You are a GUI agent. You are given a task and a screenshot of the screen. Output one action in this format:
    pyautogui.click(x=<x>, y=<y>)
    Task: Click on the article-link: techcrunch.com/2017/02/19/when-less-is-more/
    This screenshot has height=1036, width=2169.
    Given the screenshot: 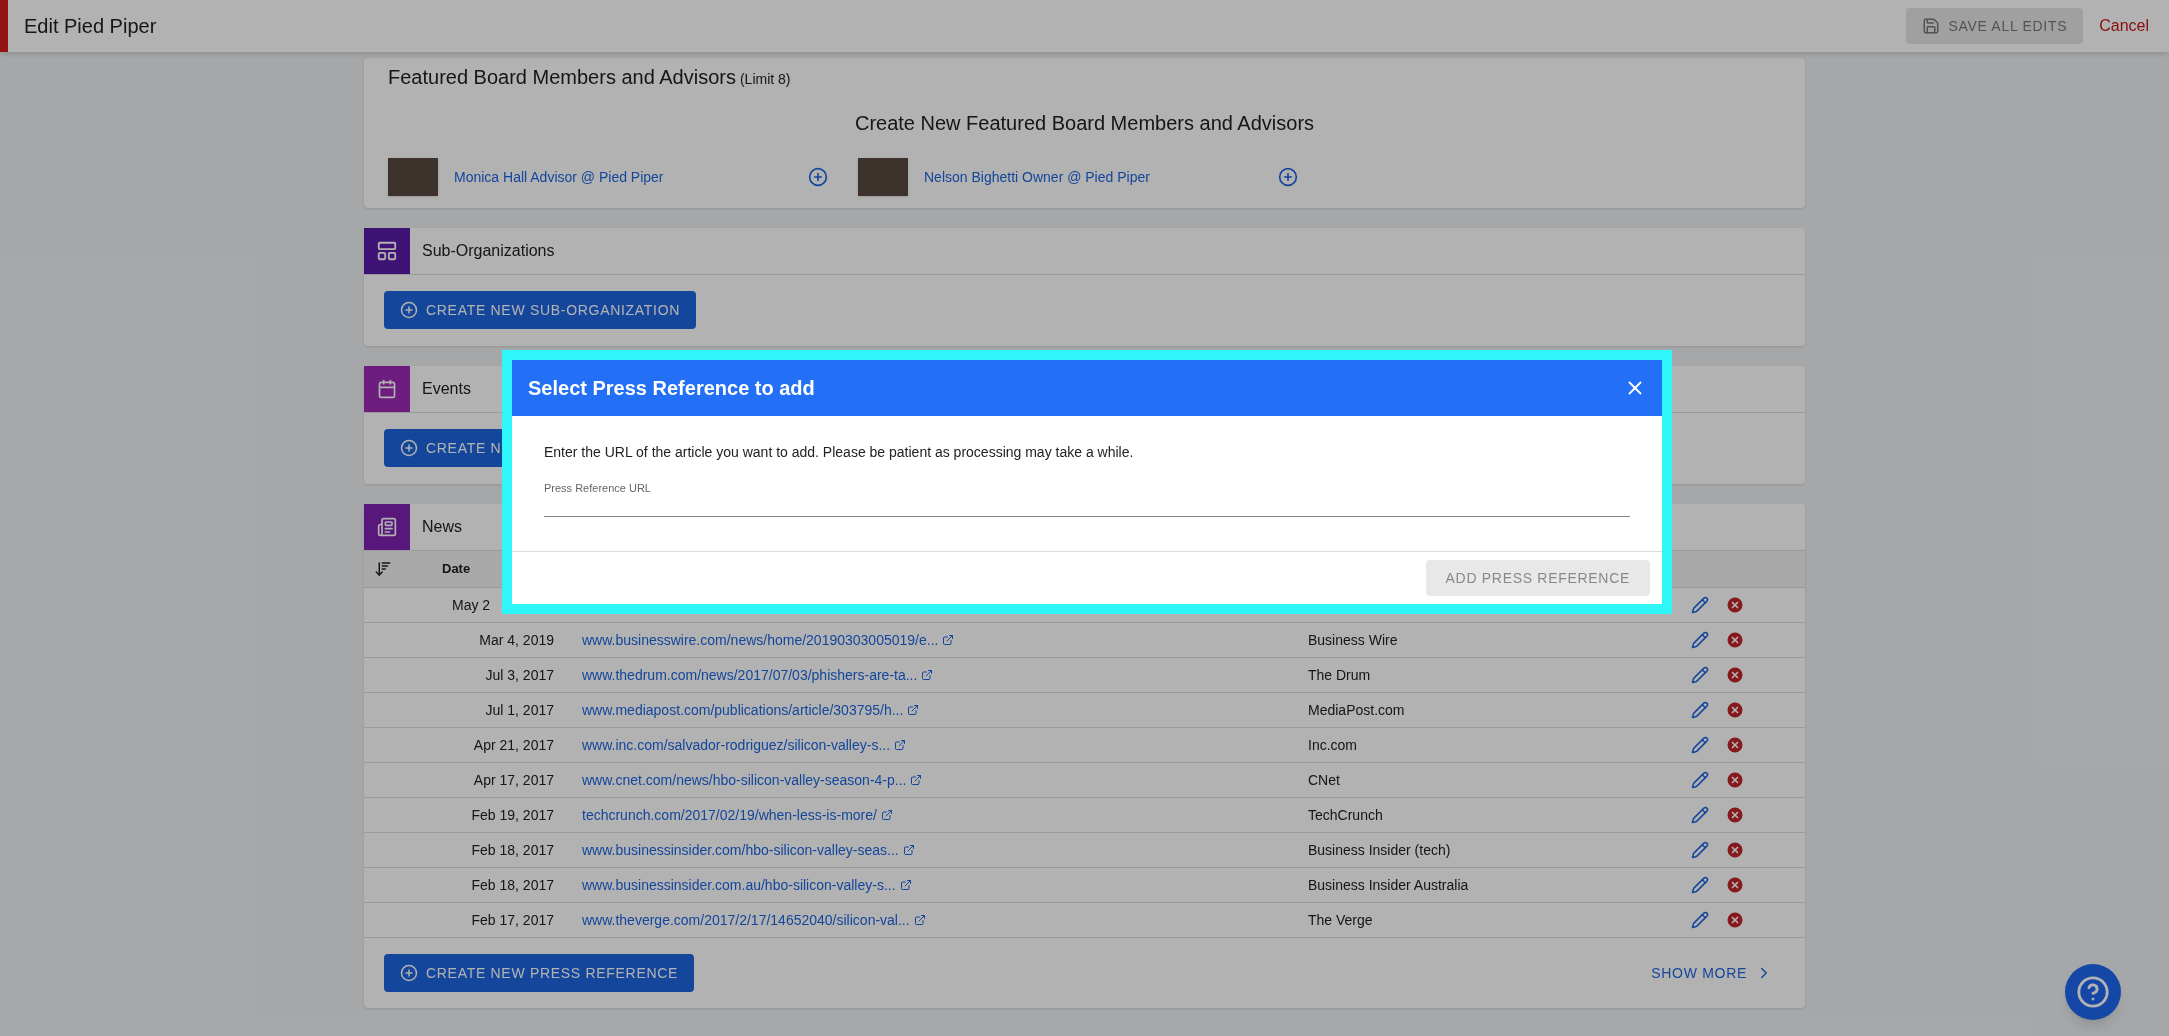 What is the action you would take?
    pyautogui.click(x=729, y=815)
    